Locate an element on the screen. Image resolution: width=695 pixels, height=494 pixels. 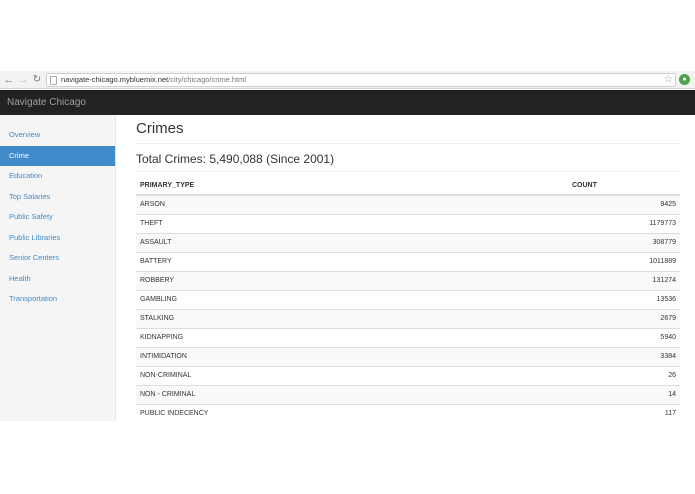
table-row: STALKING 2679 is located at coordinates (408, 318).